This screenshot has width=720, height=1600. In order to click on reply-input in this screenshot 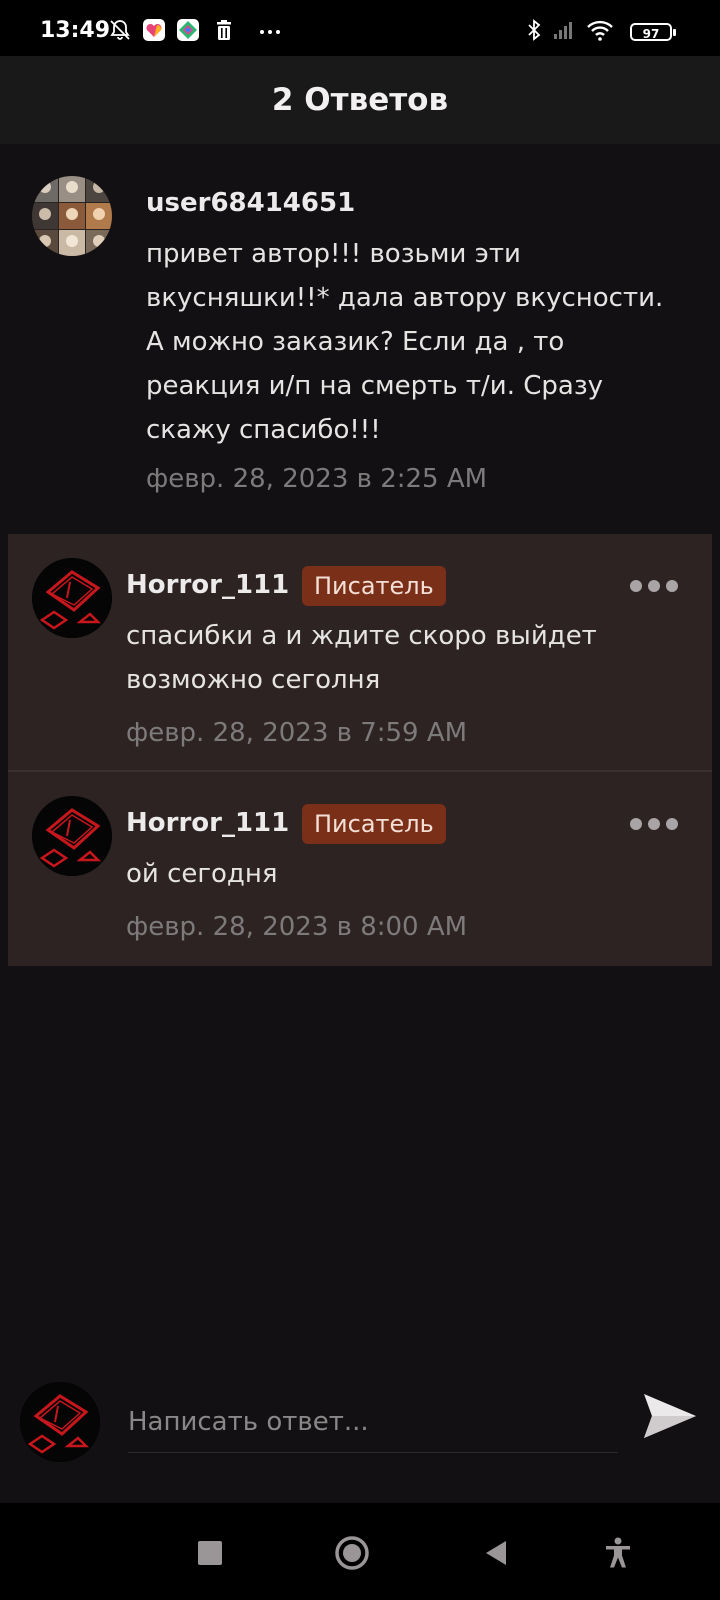, I will do `click(373, 1422)`.